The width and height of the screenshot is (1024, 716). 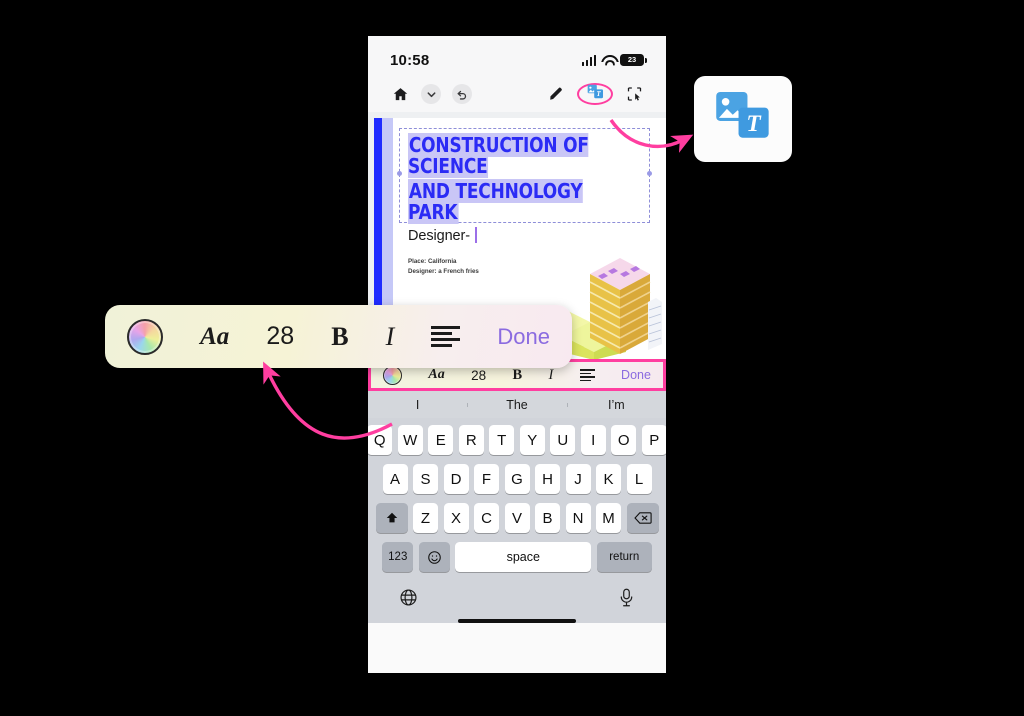 I want to click on image-text-icon: T, so click(x=595, y=94).